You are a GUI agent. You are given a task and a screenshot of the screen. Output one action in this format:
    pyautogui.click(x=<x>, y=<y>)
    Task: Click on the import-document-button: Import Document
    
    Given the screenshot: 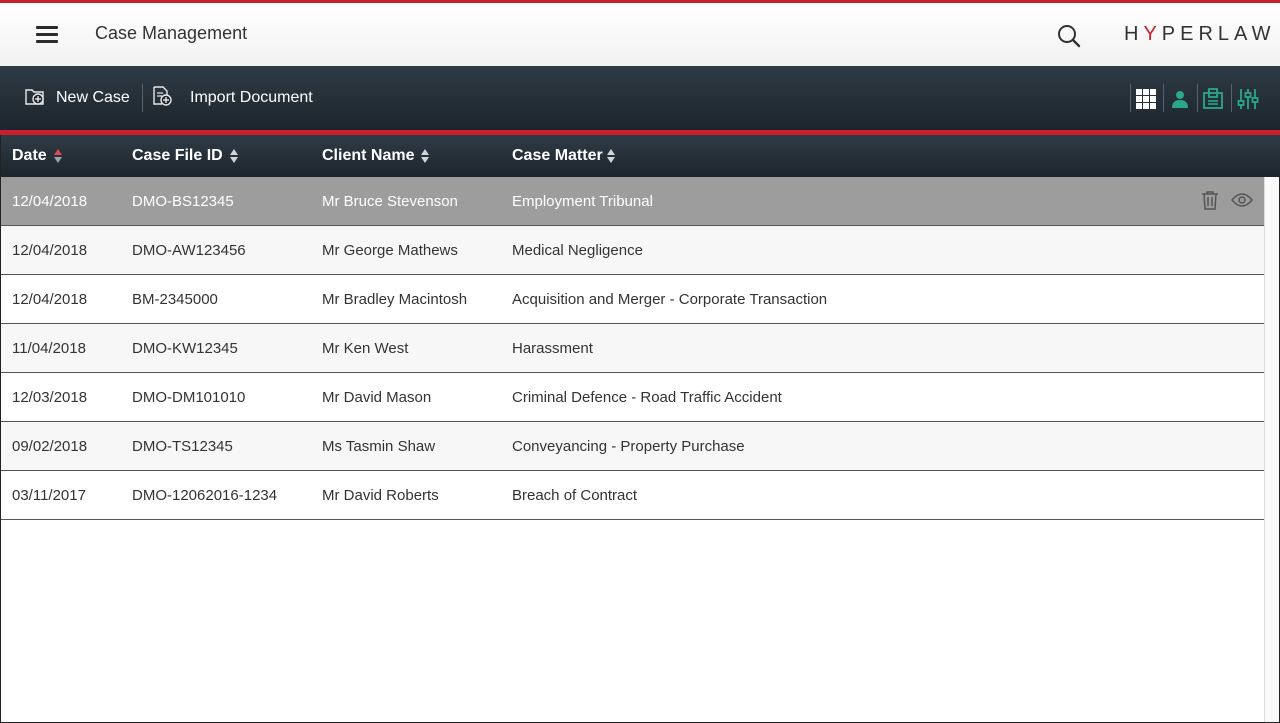 What is the action you would take?
    pyautogui.click(x=232, y=98)
    